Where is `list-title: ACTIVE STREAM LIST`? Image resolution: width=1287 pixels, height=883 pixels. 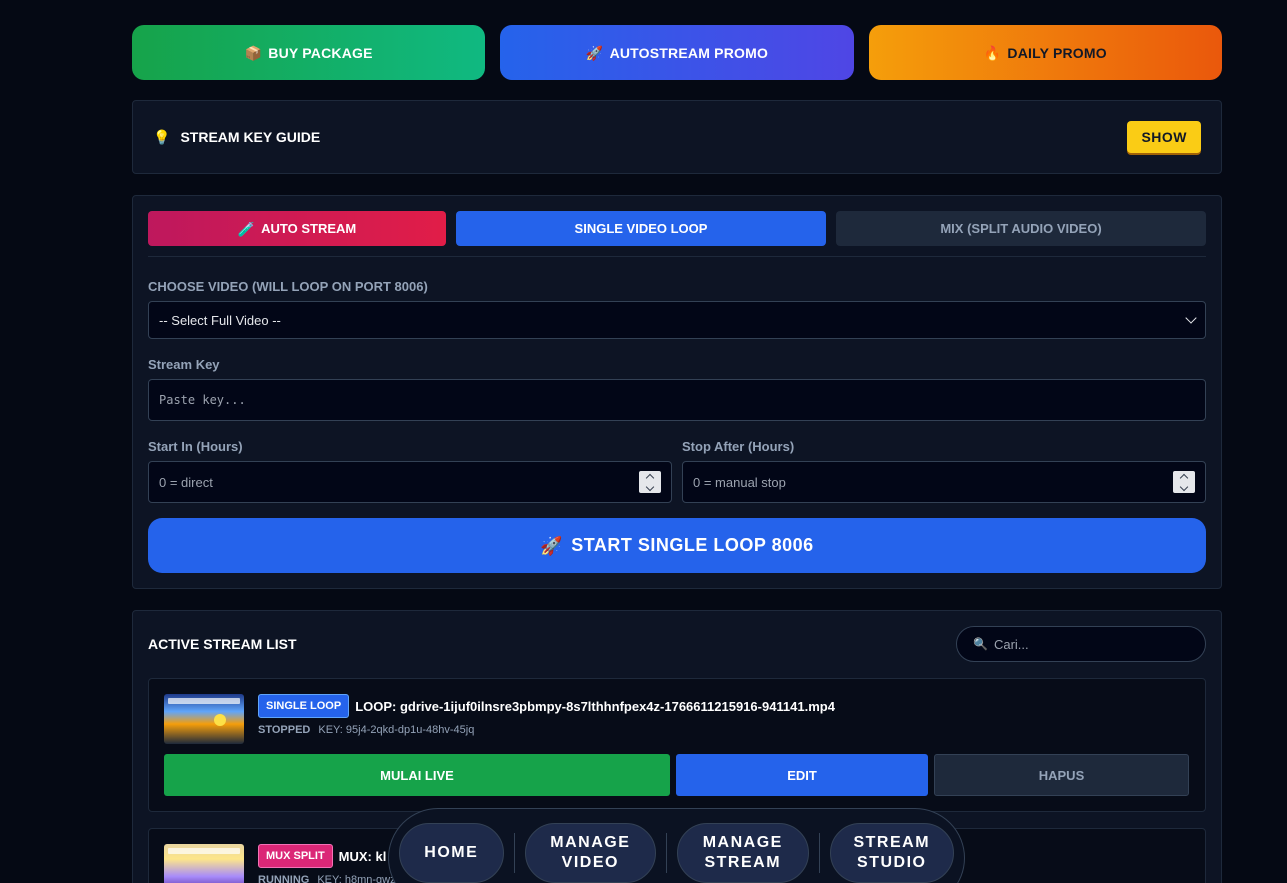
list-title: ACTIVE STREAM LIST is located at coordinates (222, 644).